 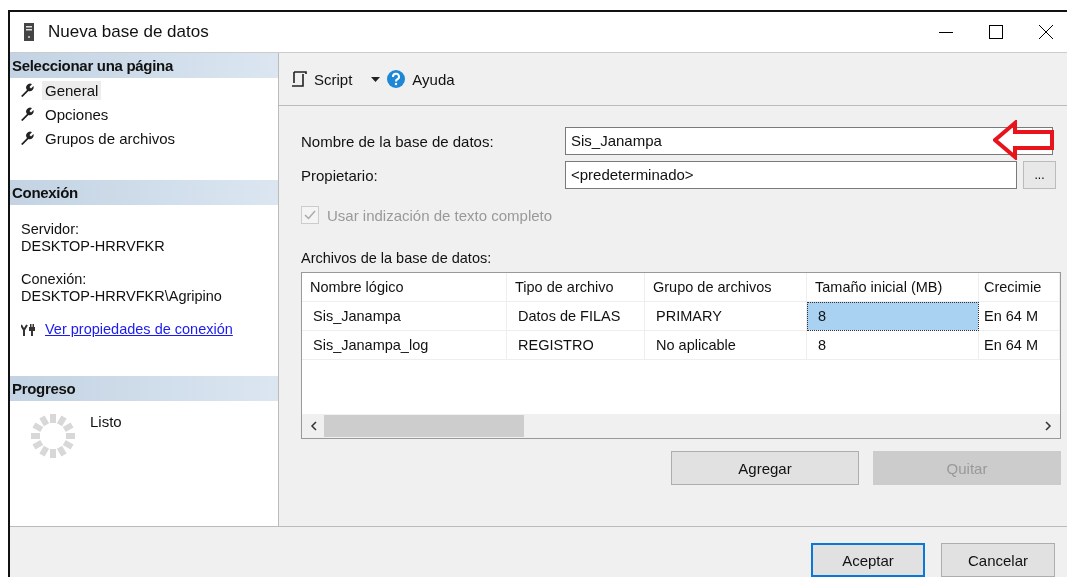 What do you see at coordinates (93, 246) in the screenshot?
I see `server-name: DESKTOP-HRRVFKR` at bounding box center [93, 246].